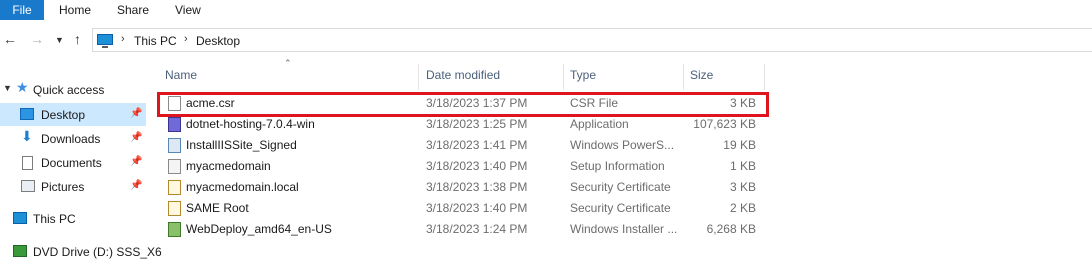  What do you see at coordinates (217, 208) in the screenshot?
I see `file-name: SAME Root` at bounding box center [217, 208].